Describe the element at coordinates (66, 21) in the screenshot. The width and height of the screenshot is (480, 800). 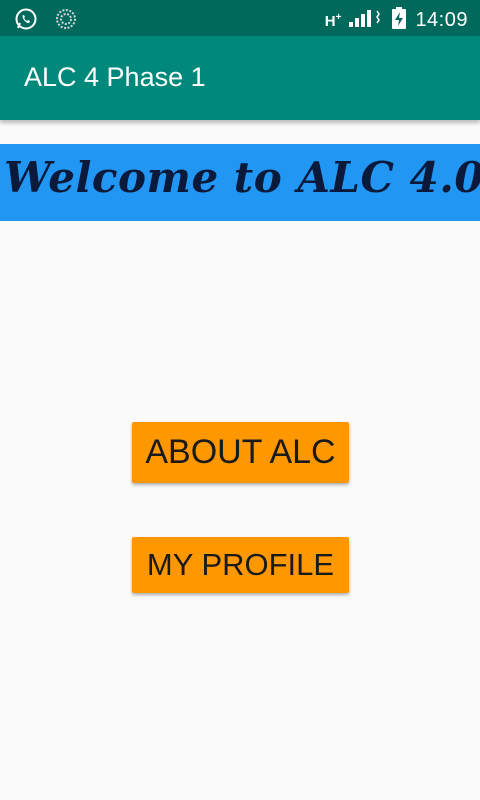
I see `sync-icon` at that location.